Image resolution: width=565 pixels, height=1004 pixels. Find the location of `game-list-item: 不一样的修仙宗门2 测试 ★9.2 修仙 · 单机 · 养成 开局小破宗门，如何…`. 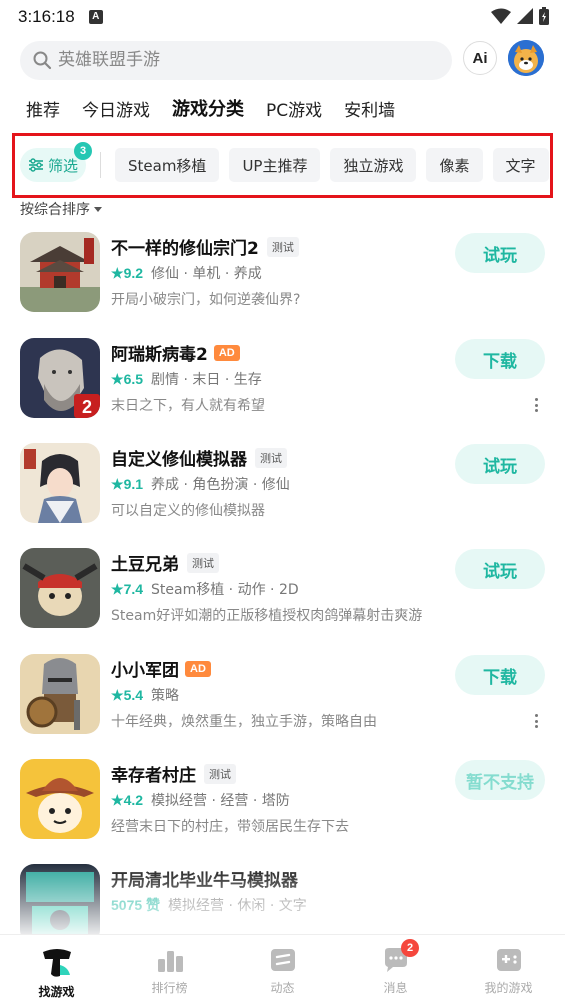

game-list-item: 不一样的修仙宗门2 测试 ★9.2 修仙 · 单机 · 养成 开局小破宗门，如何… is located at coordinates (285, 273).